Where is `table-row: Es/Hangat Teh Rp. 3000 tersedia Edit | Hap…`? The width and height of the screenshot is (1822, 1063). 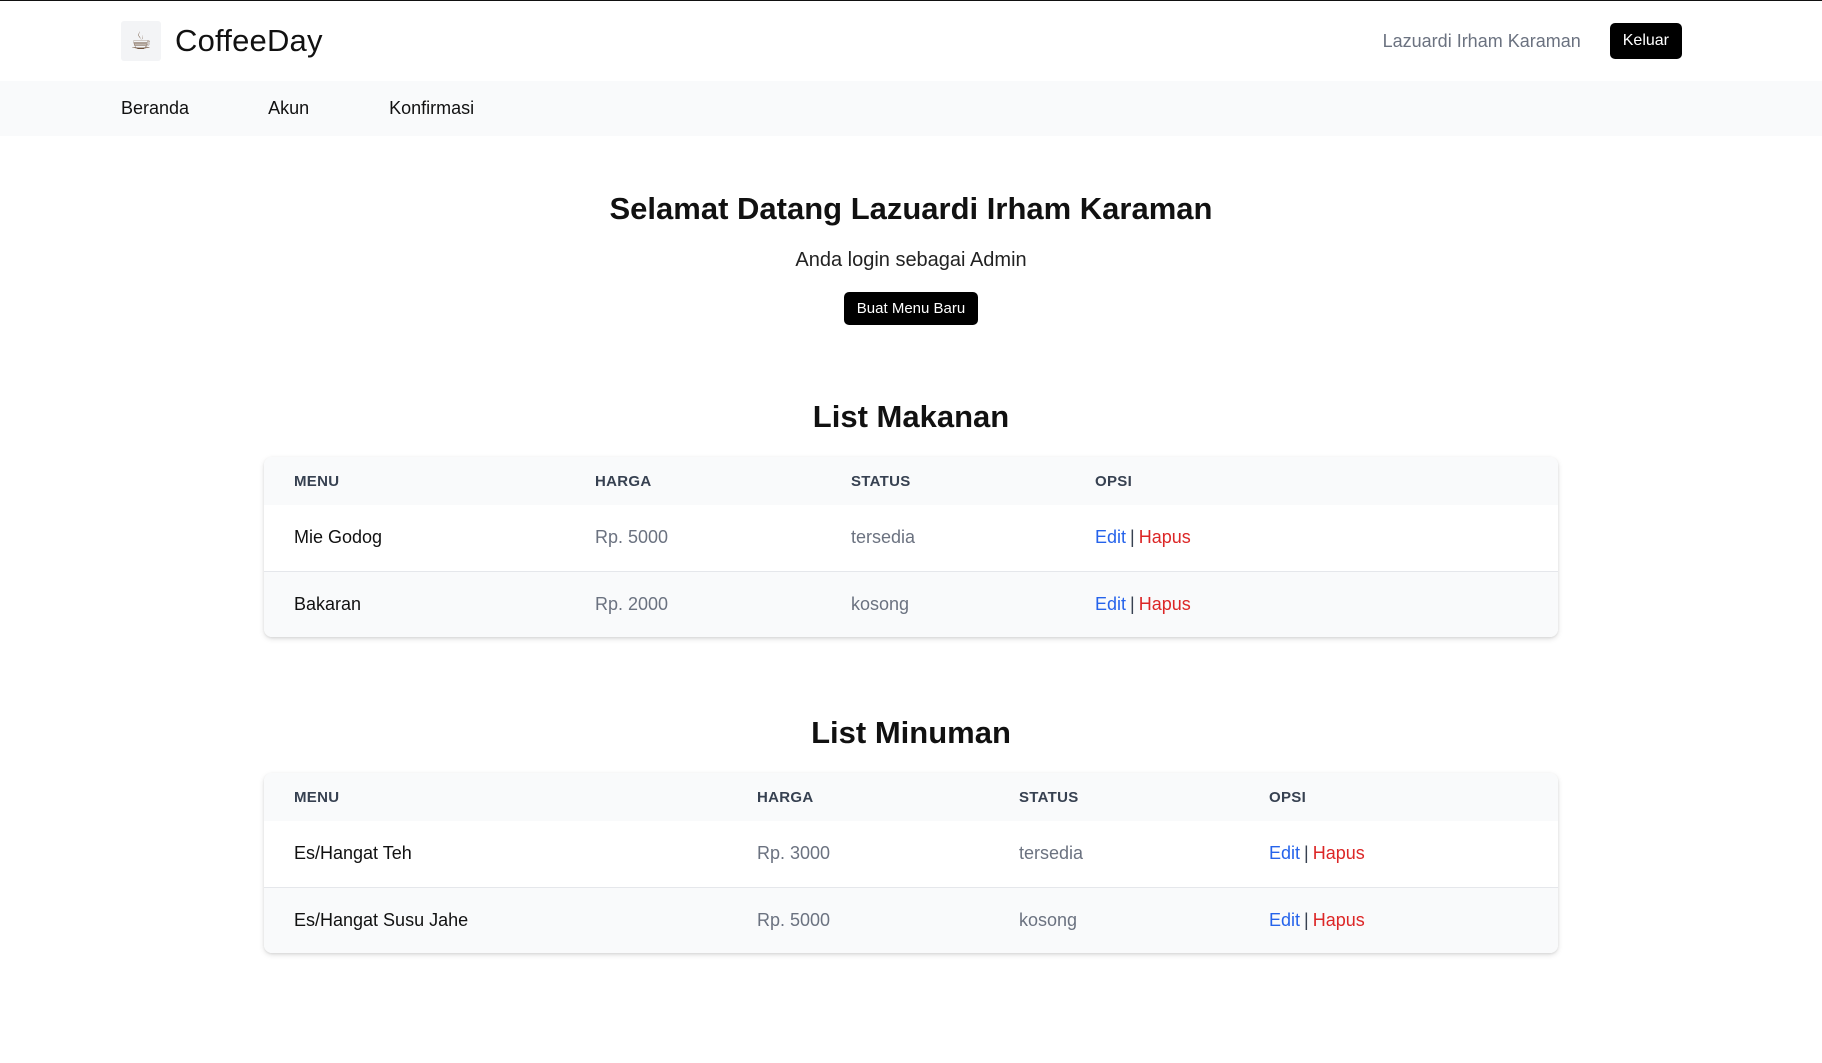 table-row: Es/Hangat Teh Rp. 3000 tersedia Edit | Hap… is located at coordinates (911, 854).